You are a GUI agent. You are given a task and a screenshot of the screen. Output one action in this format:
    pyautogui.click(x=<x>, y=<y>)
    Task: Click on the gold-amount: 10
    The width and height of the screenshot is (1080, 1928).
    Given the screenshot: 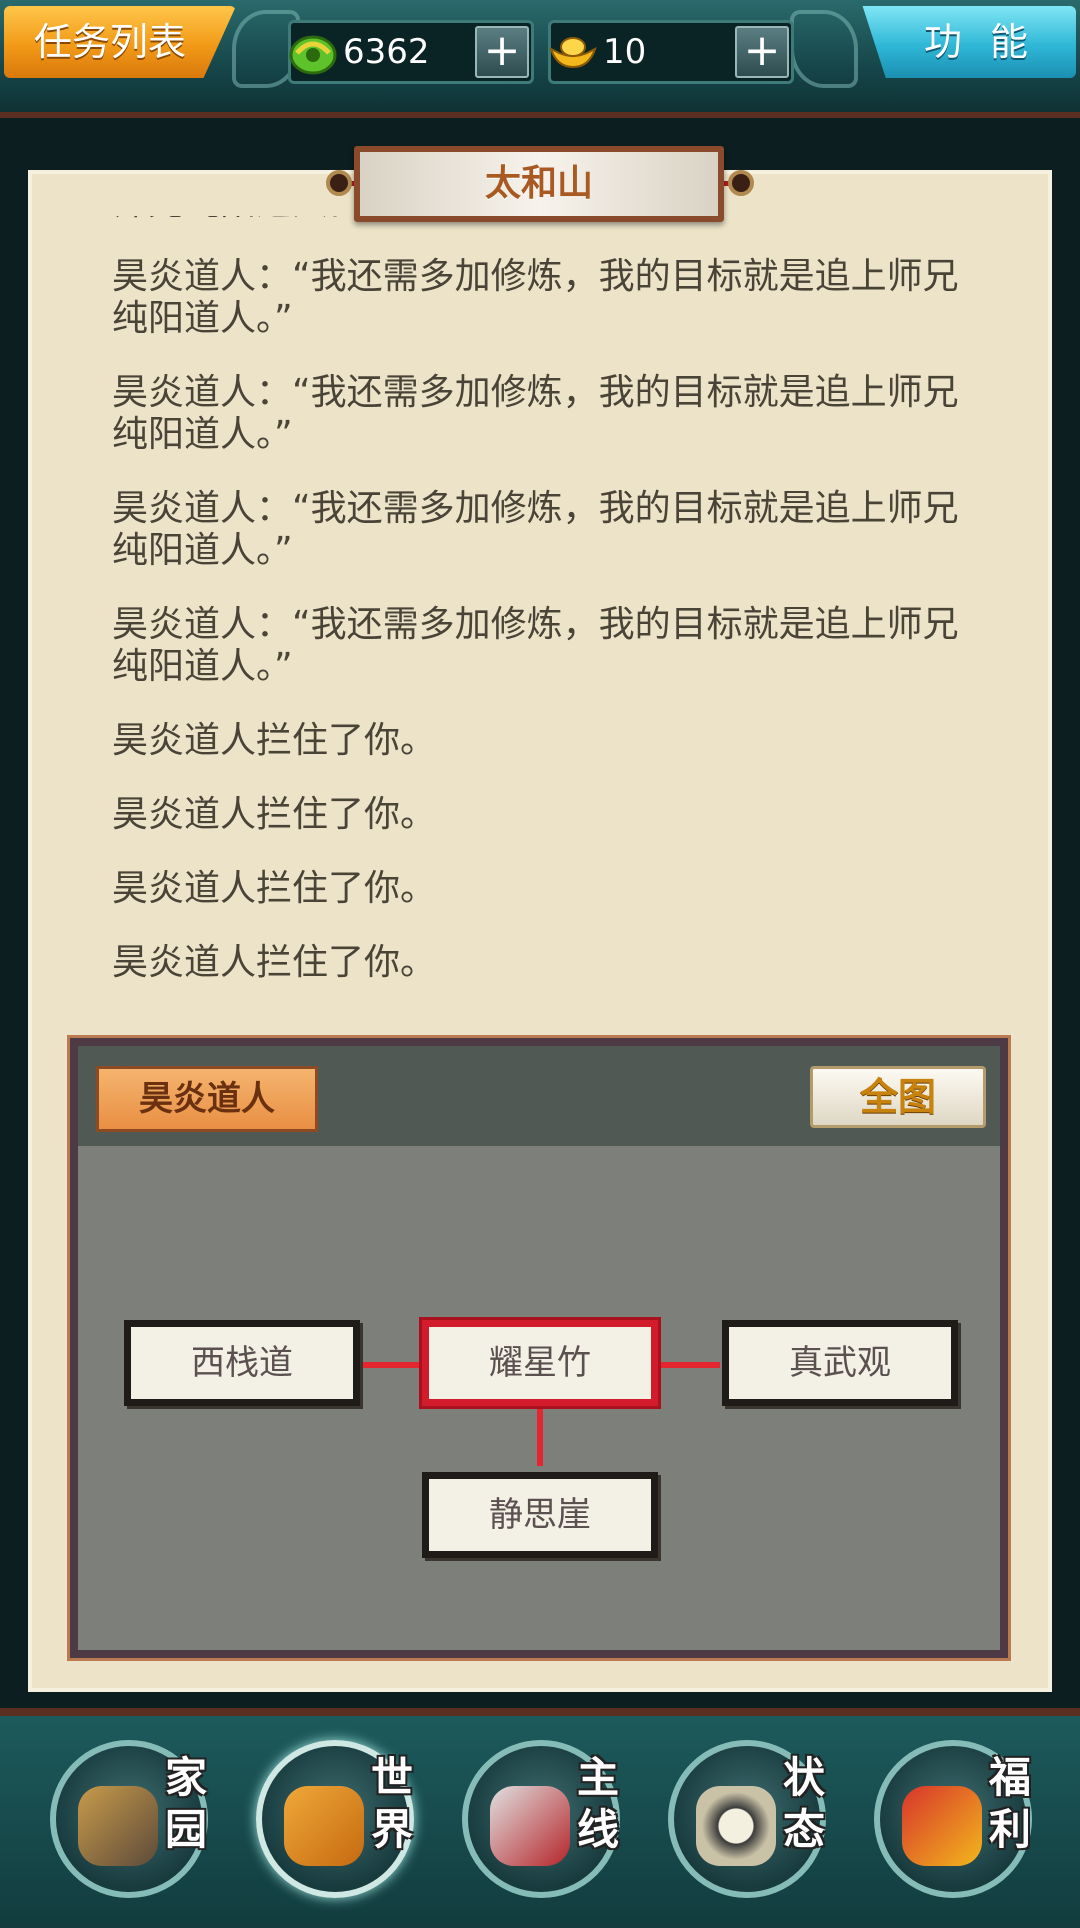 What is the action you would take?
    pyautogui.click(x=625, y=52)
    